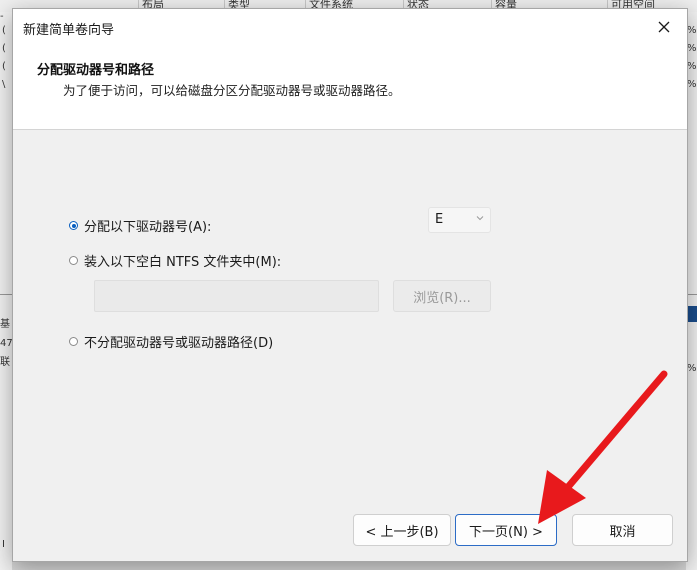  I want to click on title-bar: 新建简单卷向导, so click(350, 27).